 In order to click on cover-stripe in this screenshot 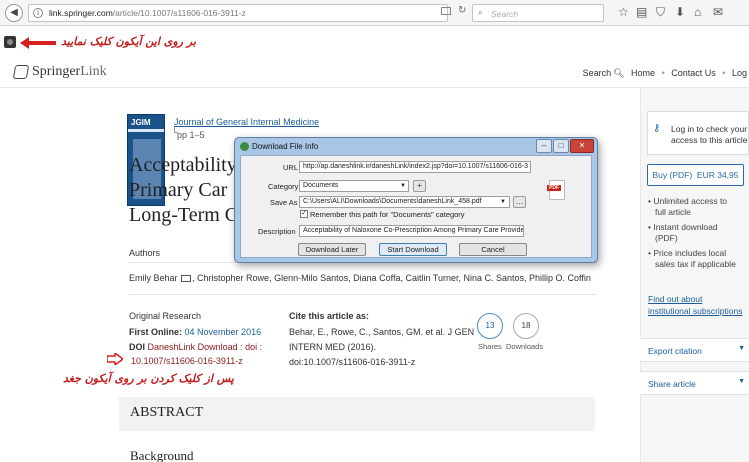, I will do `click(146, 130)`.